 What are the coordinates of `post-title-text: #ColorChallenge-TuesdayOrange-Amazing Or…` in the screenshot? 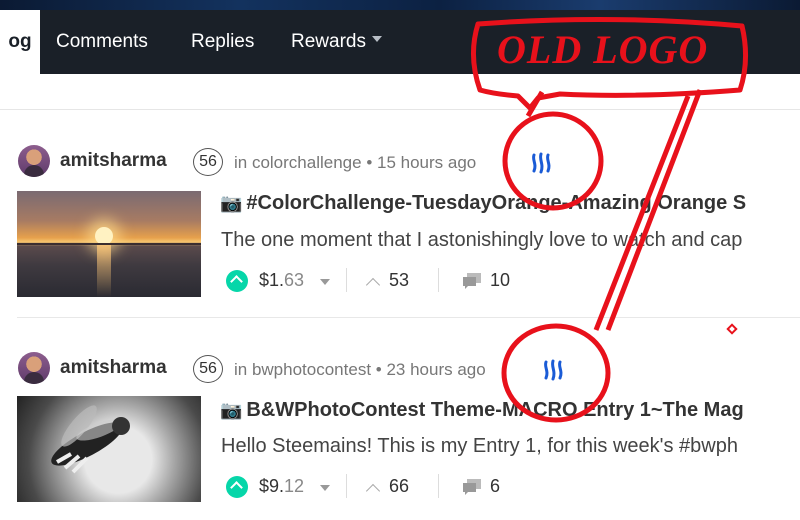 It's located at (496, 203).